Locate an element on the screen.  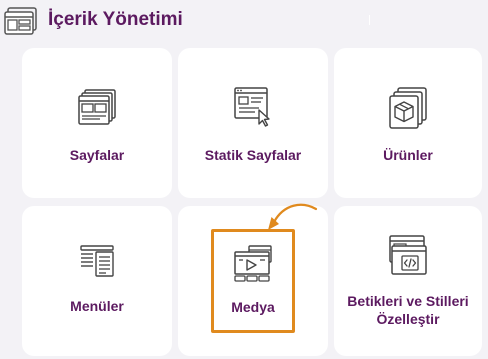
card-sayfalar: Sayfalar is located at coordinates (97, 123).